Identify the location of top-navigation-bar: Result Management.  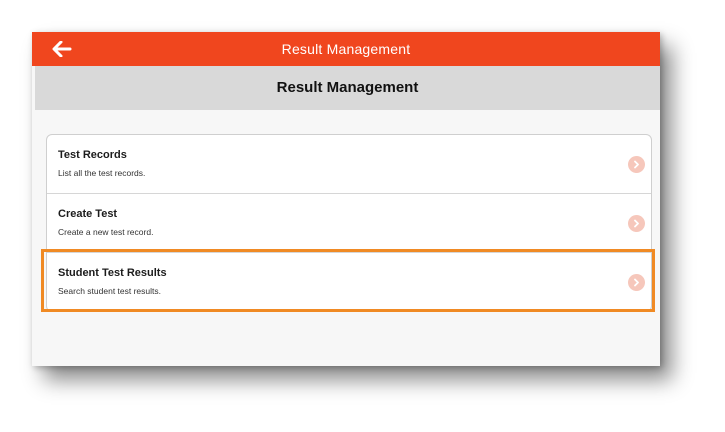
(346, 49).